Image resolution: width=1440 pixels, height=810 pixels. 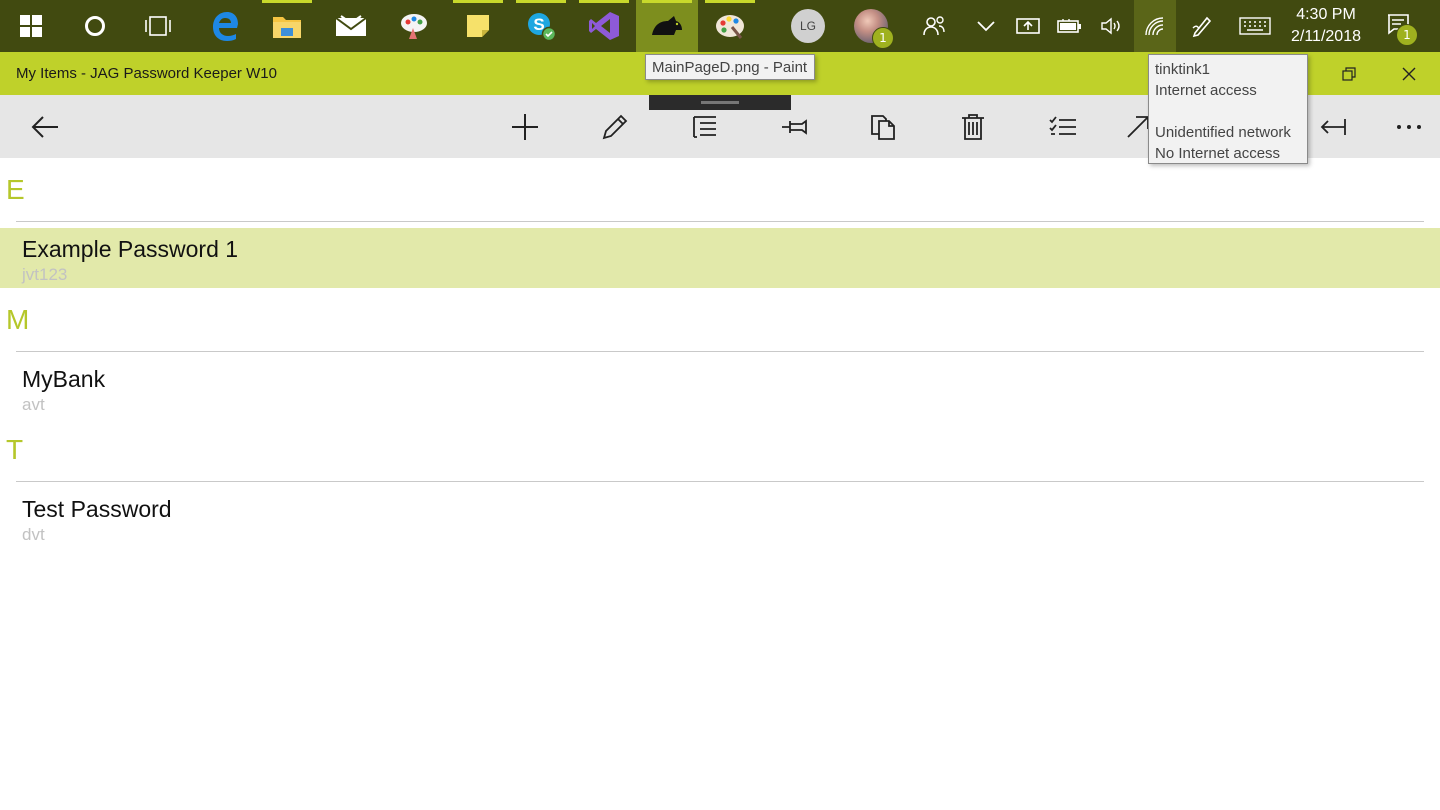 I want to click on volume-icon, so click(x=1112, y=26).